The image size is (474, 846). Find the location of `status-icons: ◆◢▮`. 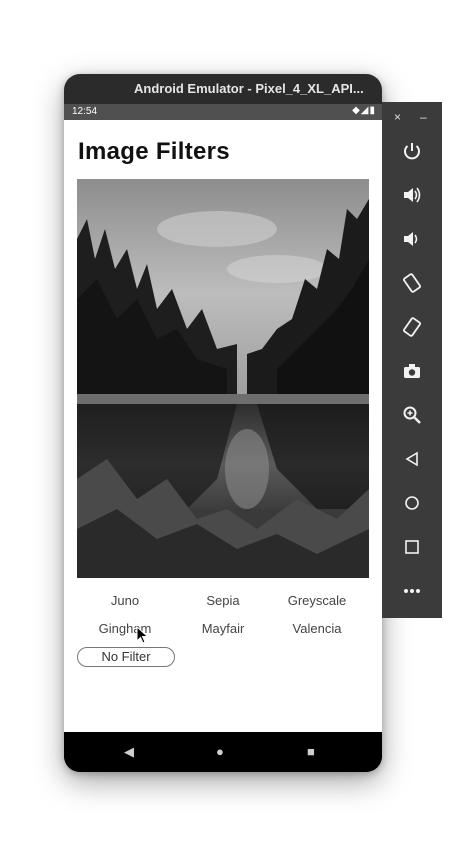

status-icons: ◆◢▮ is located at coordinates (364, 110).